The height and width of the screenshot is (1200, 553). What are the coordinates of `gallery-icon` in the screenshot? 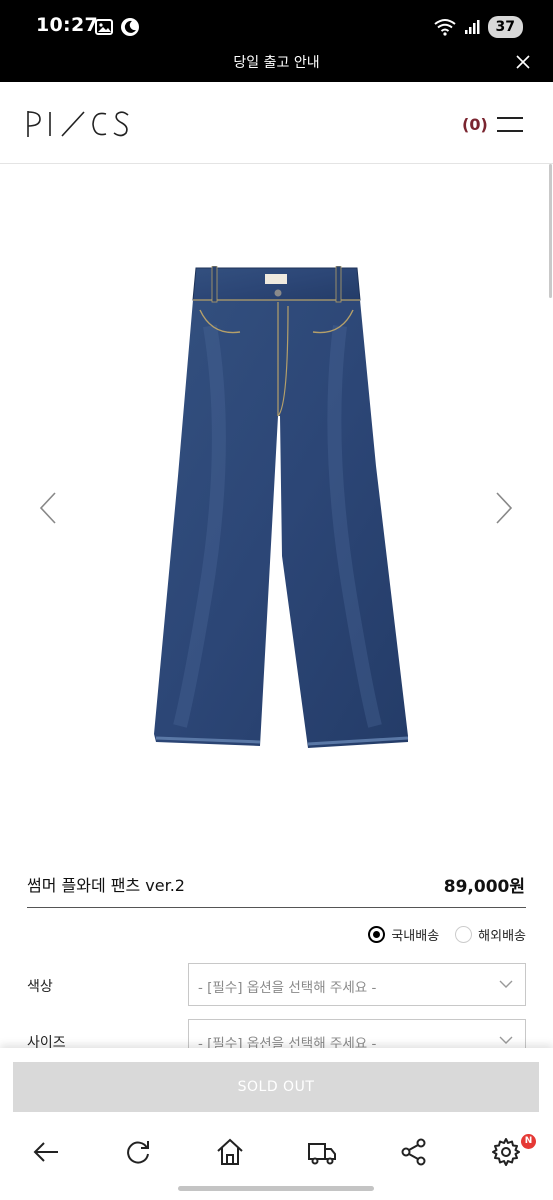 It's located at (104, 27).